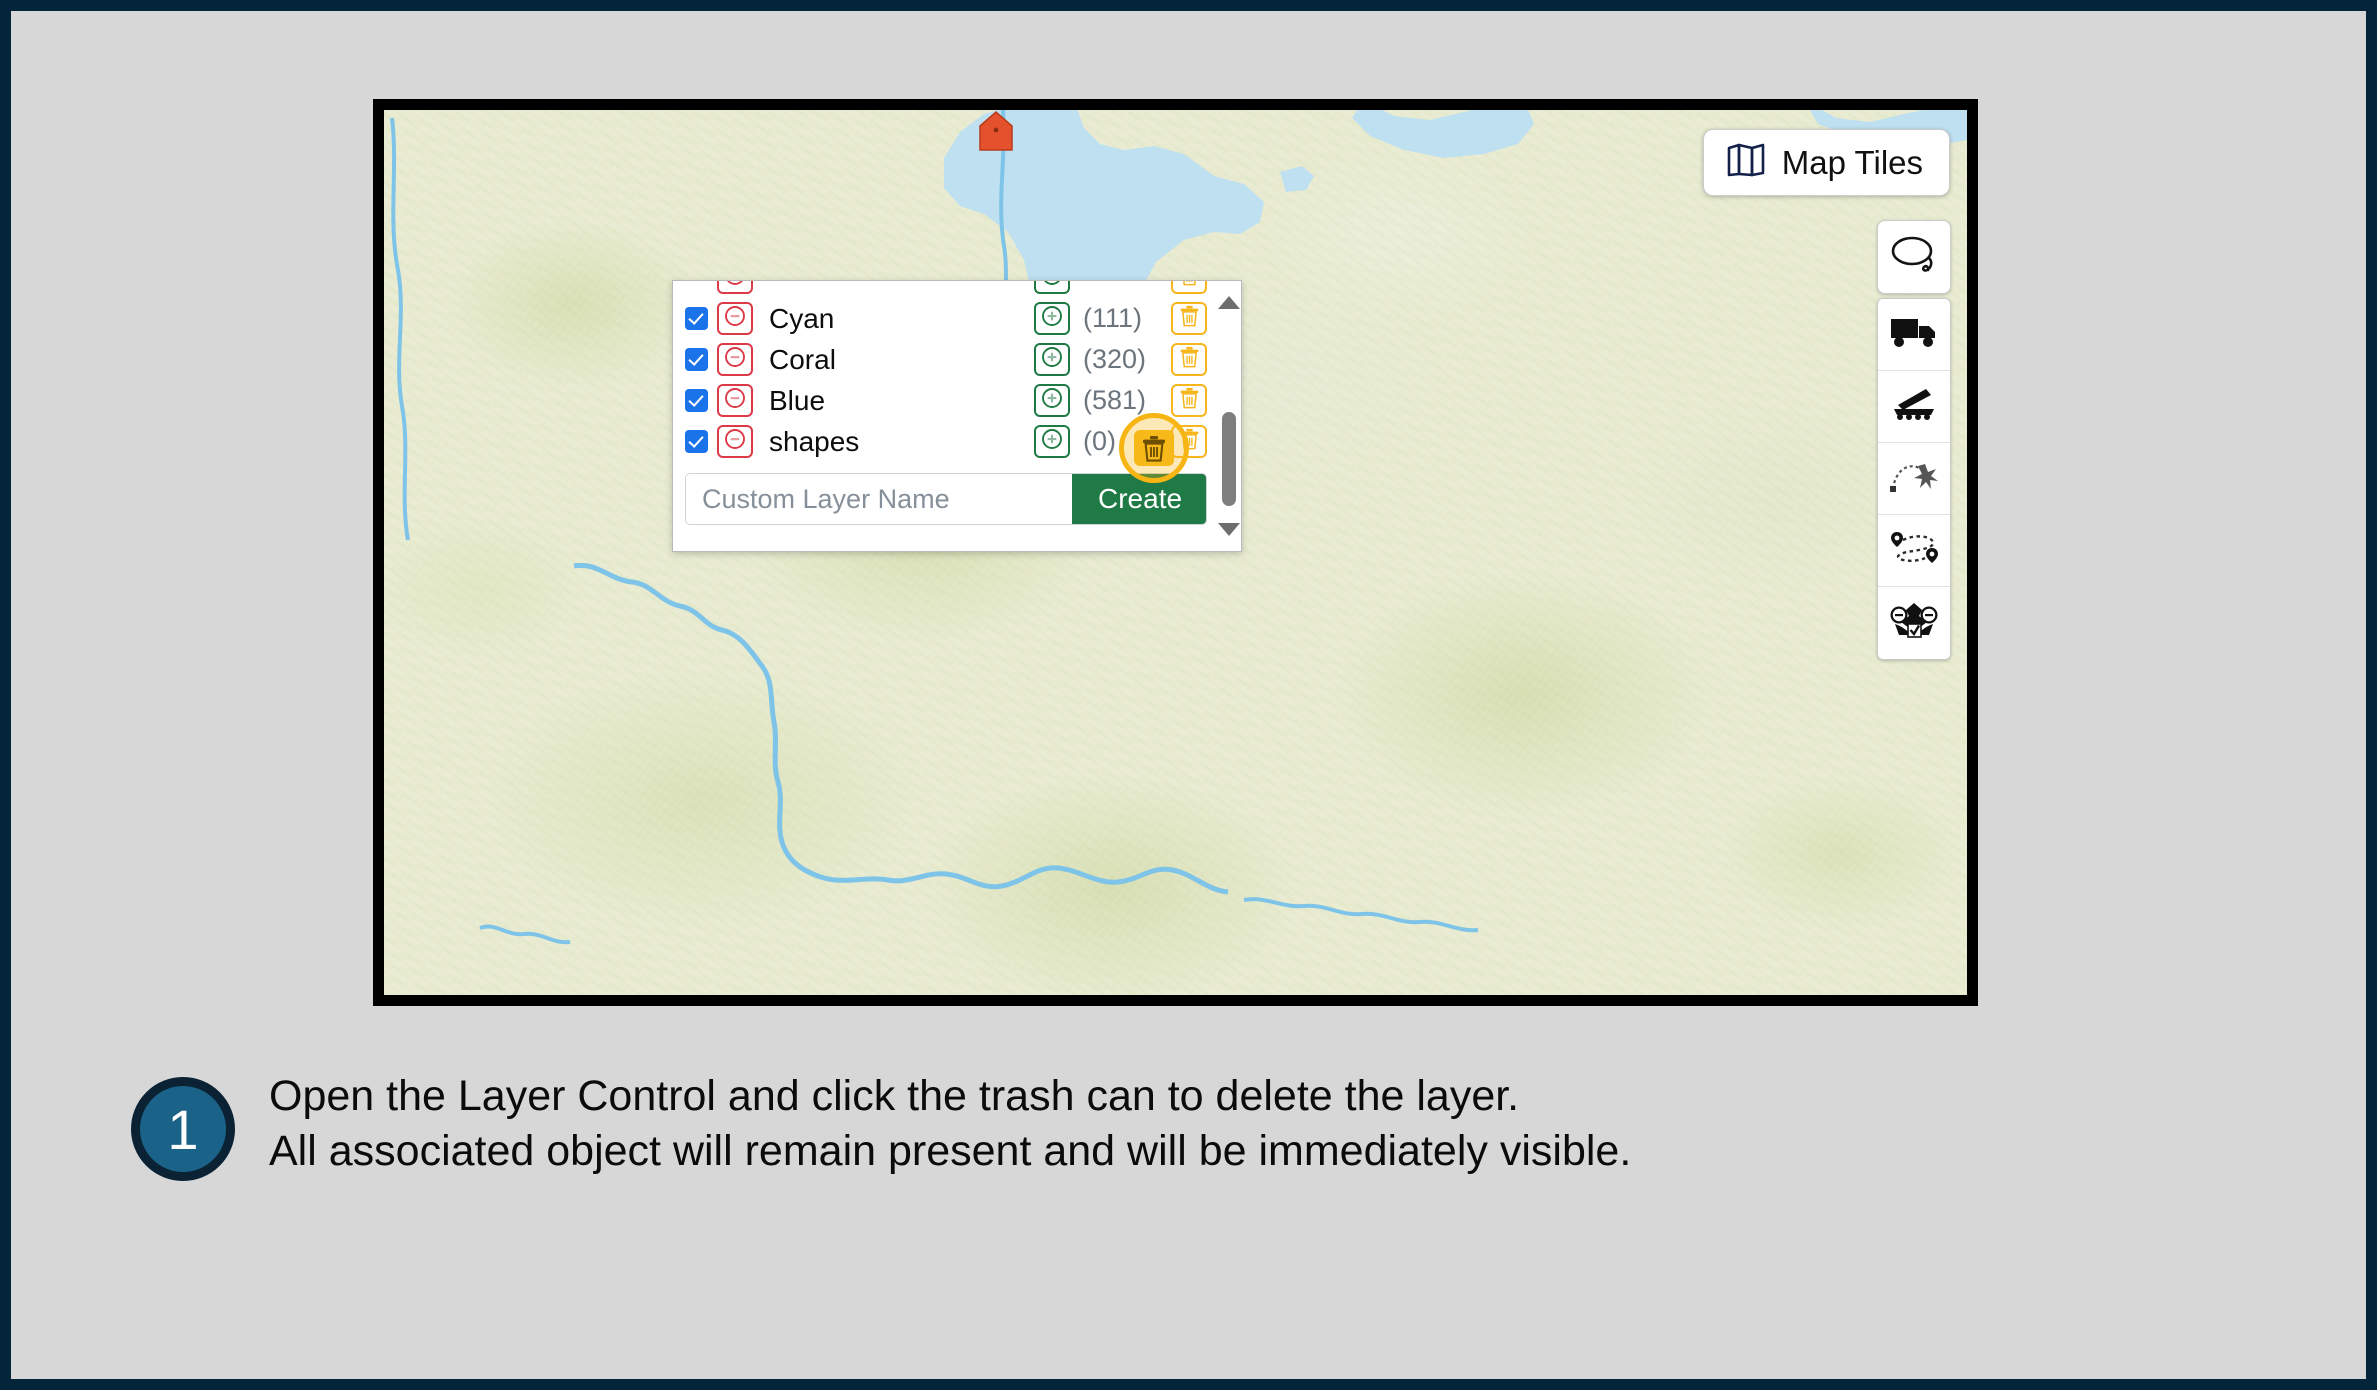 This screenshot has height=1390, width=2377. Describe the element at coordinates (1229, 302) in the screenshot. I see `triangle-up-icon` at that location.